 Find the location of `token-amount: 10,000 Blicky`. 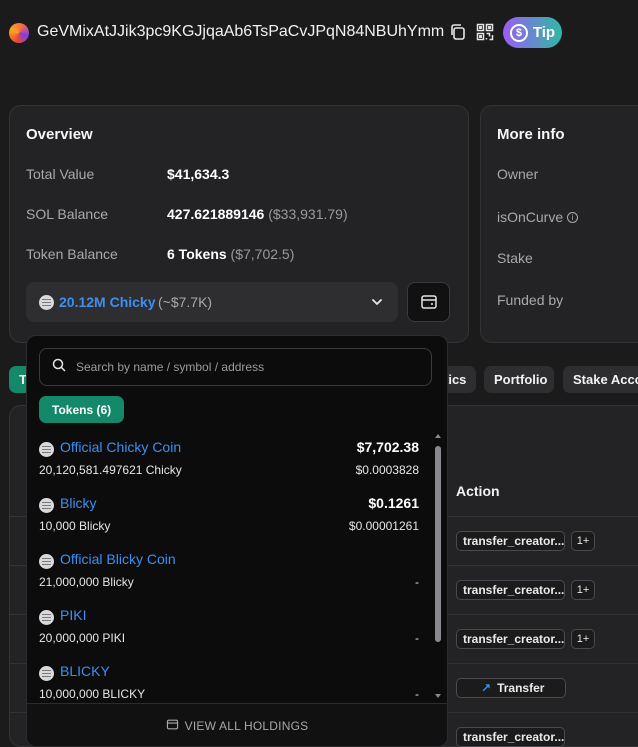

token-amount: 10,000 Blicky is located at coordinates (75, 526).